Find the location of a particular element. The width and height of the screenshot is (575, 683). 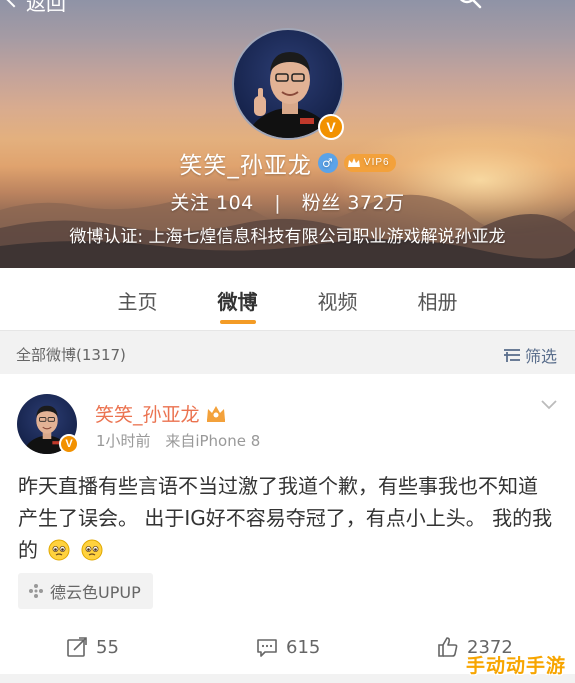

post-meta: 1小时前 来自iPhone 8 is located at coordinates (178, 440).